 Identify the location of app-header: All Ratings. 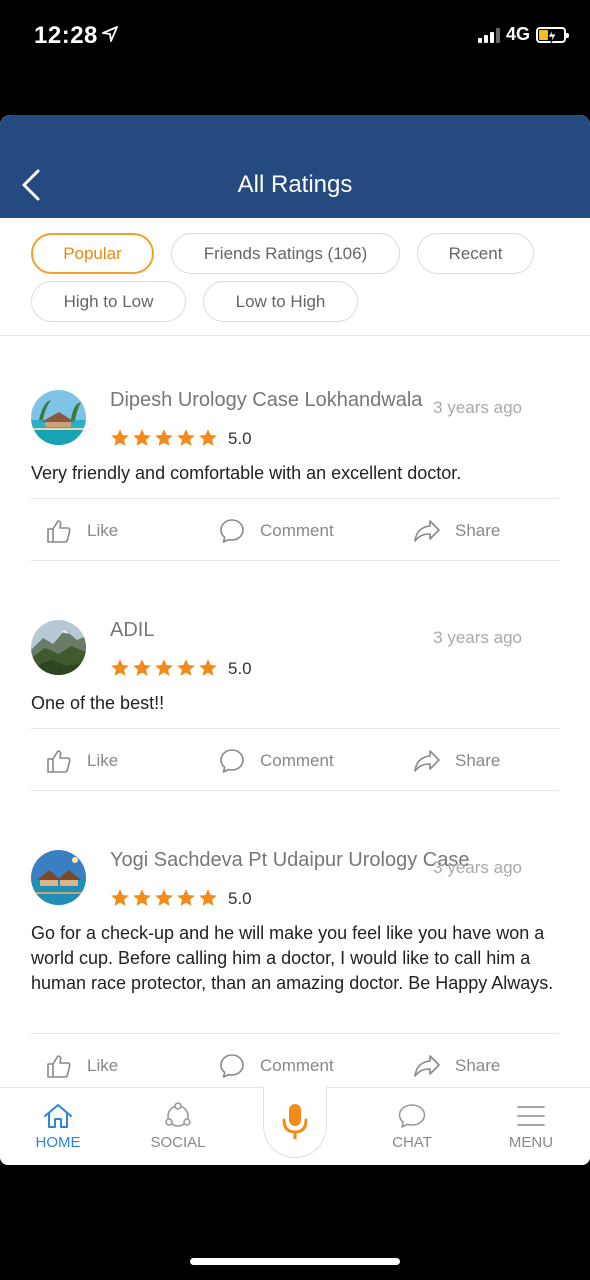
(295, 166).